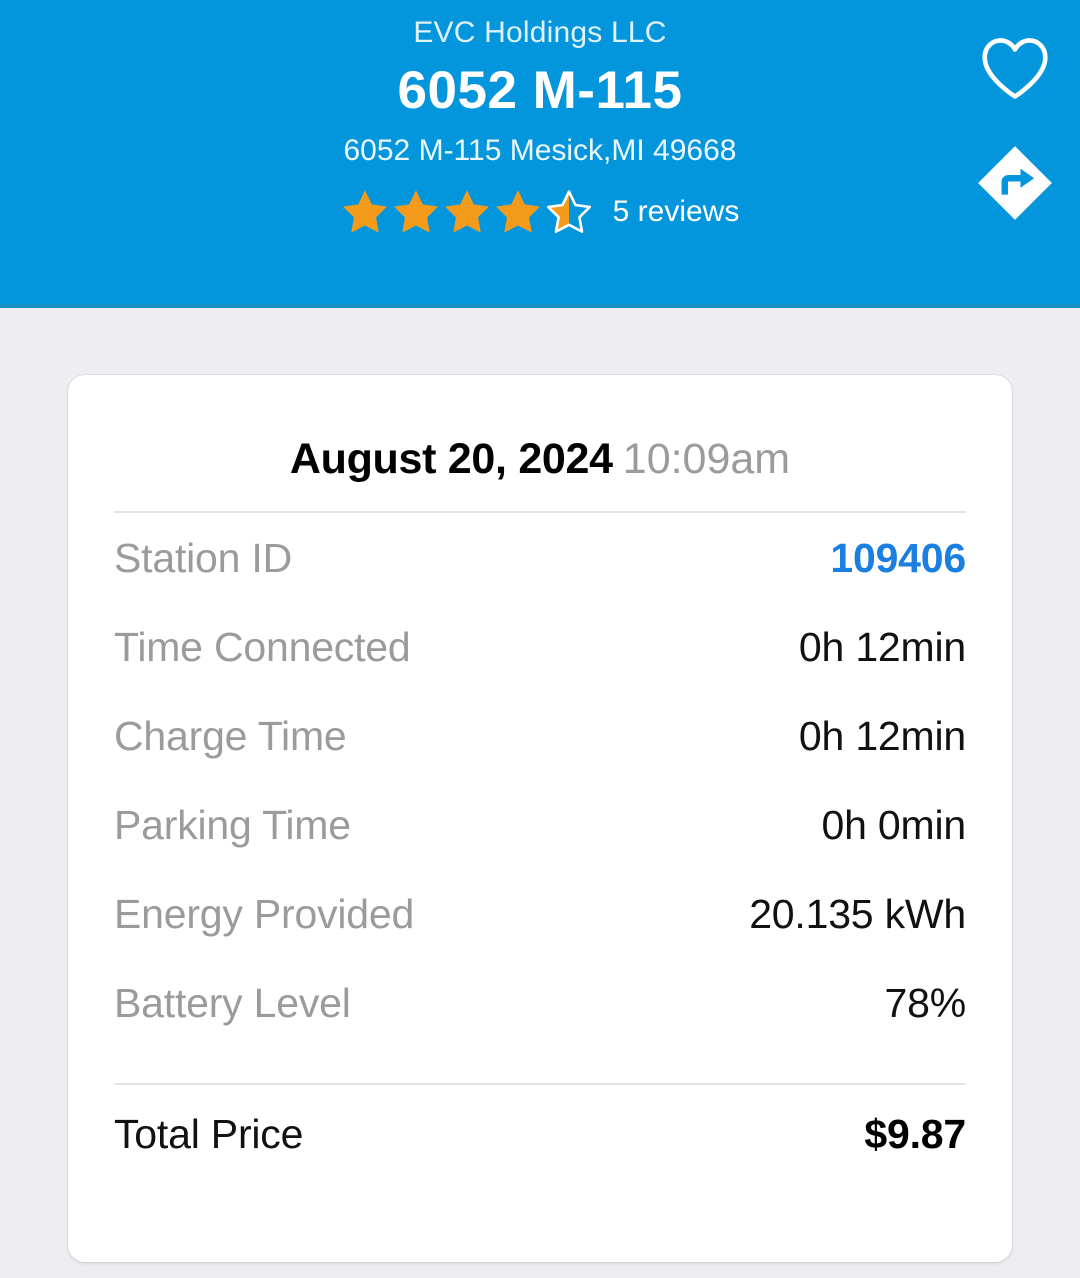  I want to click on row-value-time-connected: 0h 12min, so click(882, 647).